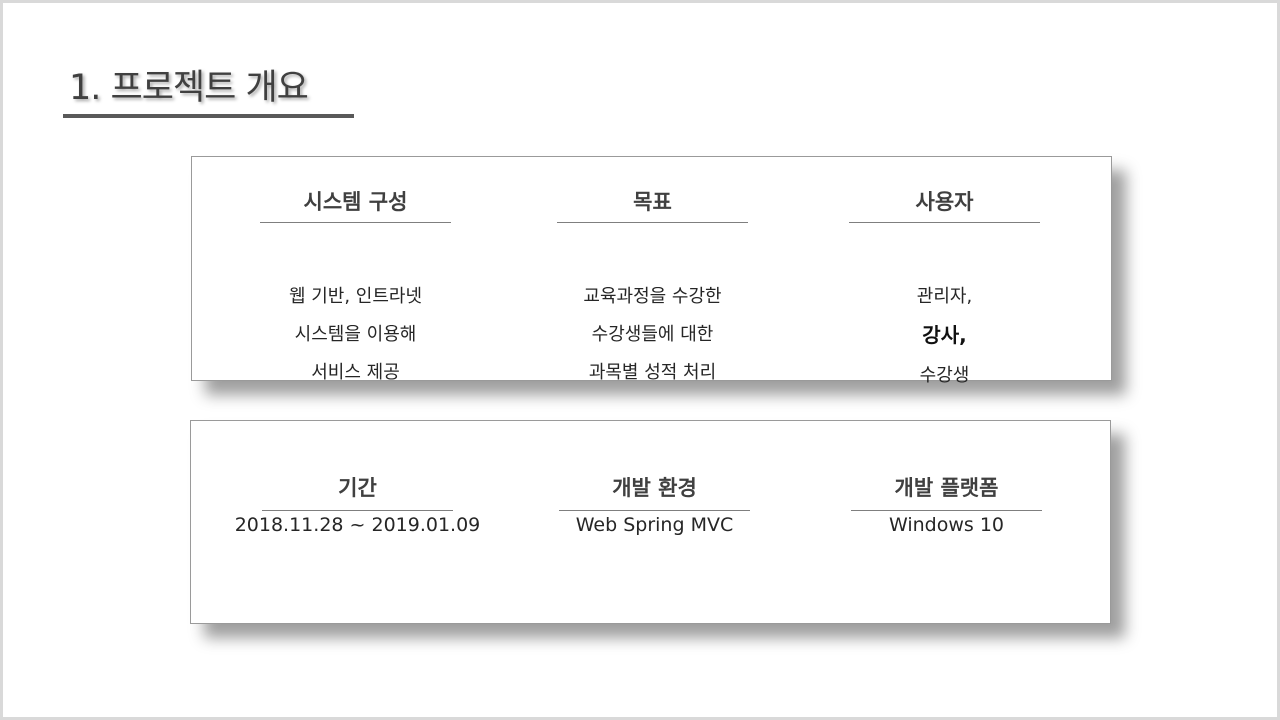  Describe the element at coordinates (652, 372) in the screenshot. I see `goal-line-3: 과목별 성적 처리` at that location.